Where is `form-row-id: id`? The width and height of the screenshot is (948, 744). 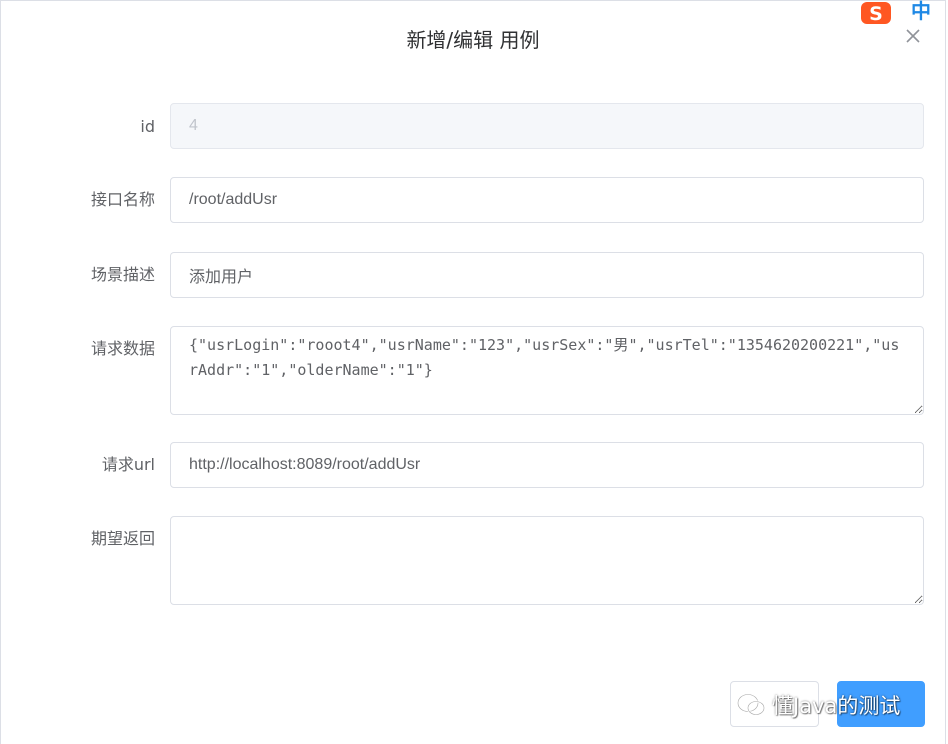 form-row-id: id is located at coordinates (474, 127).